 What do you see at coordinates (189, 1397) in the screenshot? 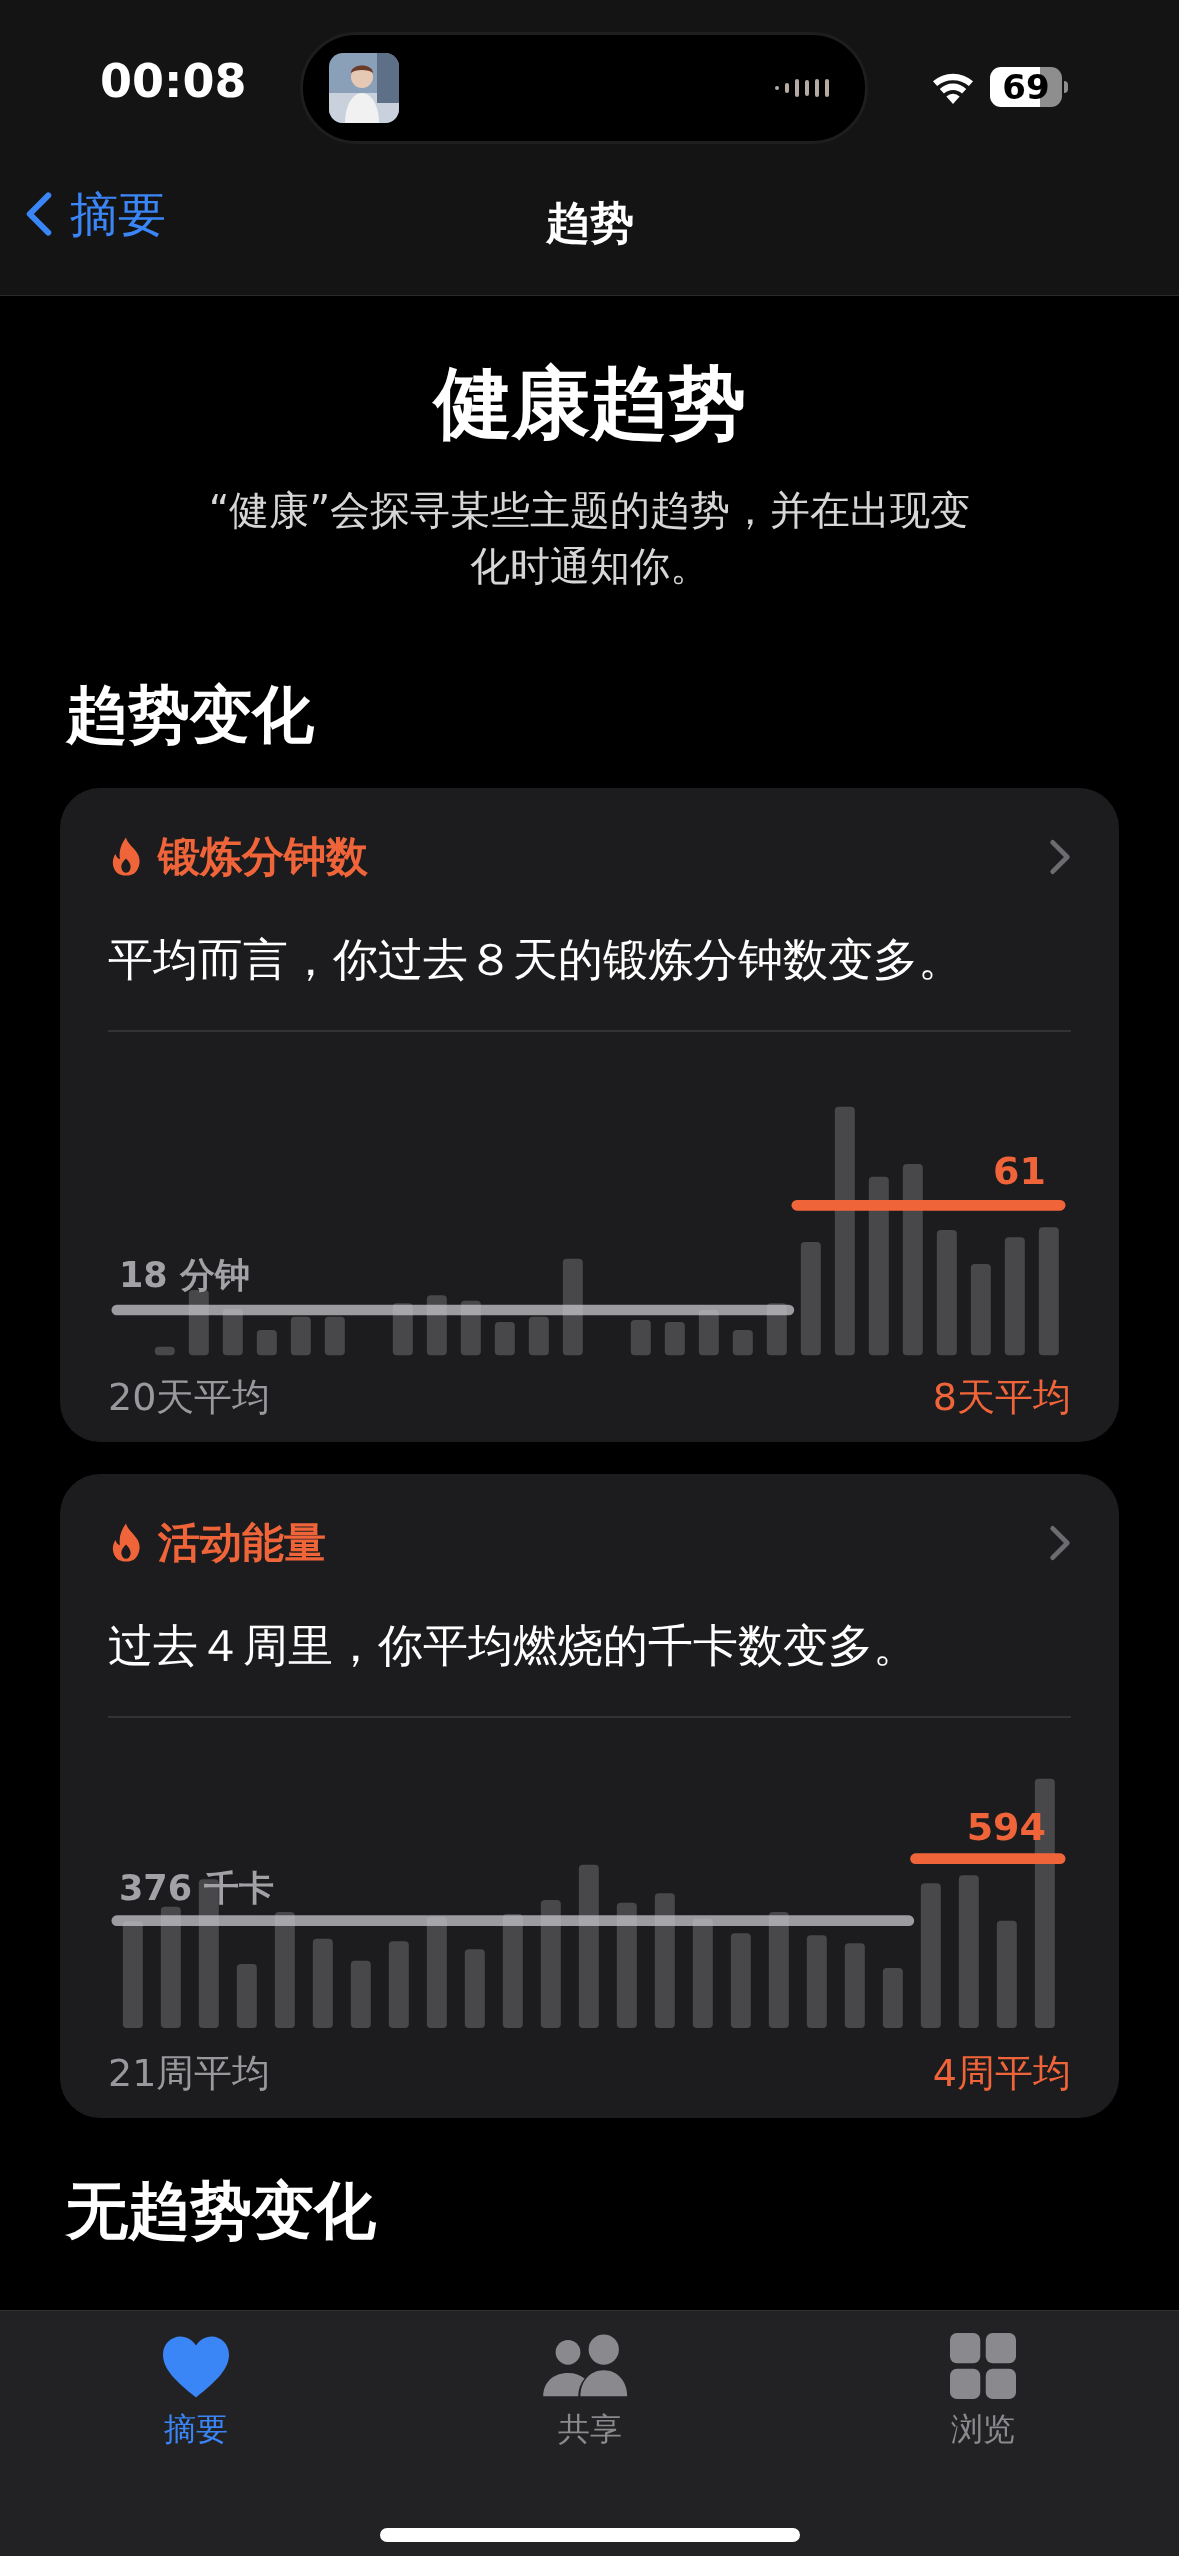
I see `baseline-period-label: 20天平均` at bounding box center [189, 1397].